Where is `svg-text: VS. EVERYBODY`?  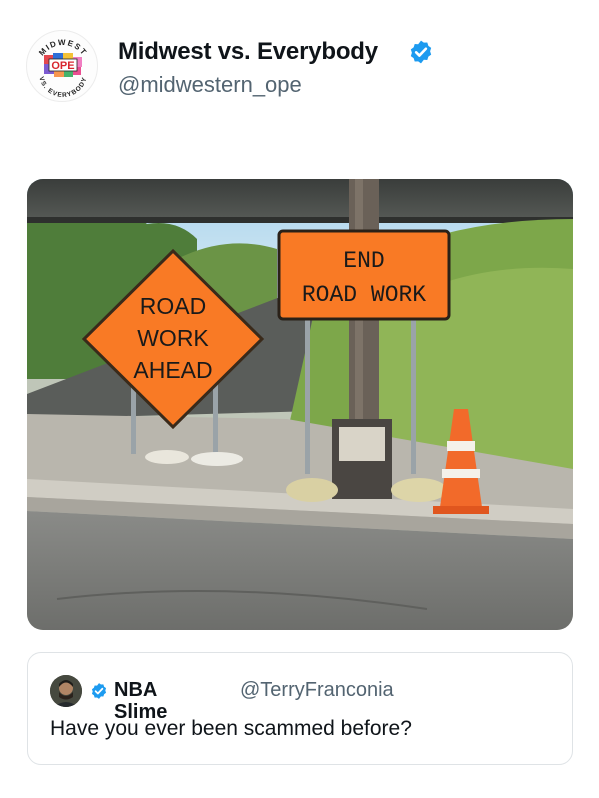
svg-text: VS. EVERYBODY is located at coordinates (62, 87).